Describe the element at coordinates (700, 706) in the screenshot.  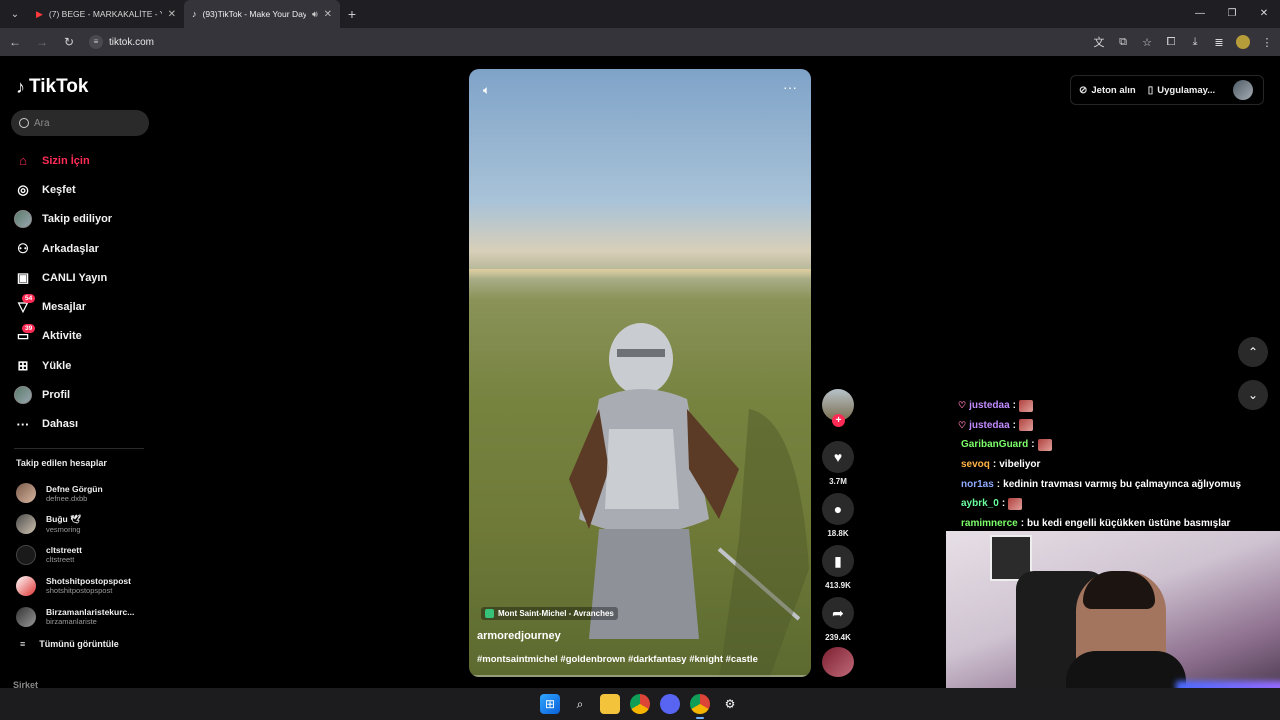
I see `chrome-active-icon` at that location.